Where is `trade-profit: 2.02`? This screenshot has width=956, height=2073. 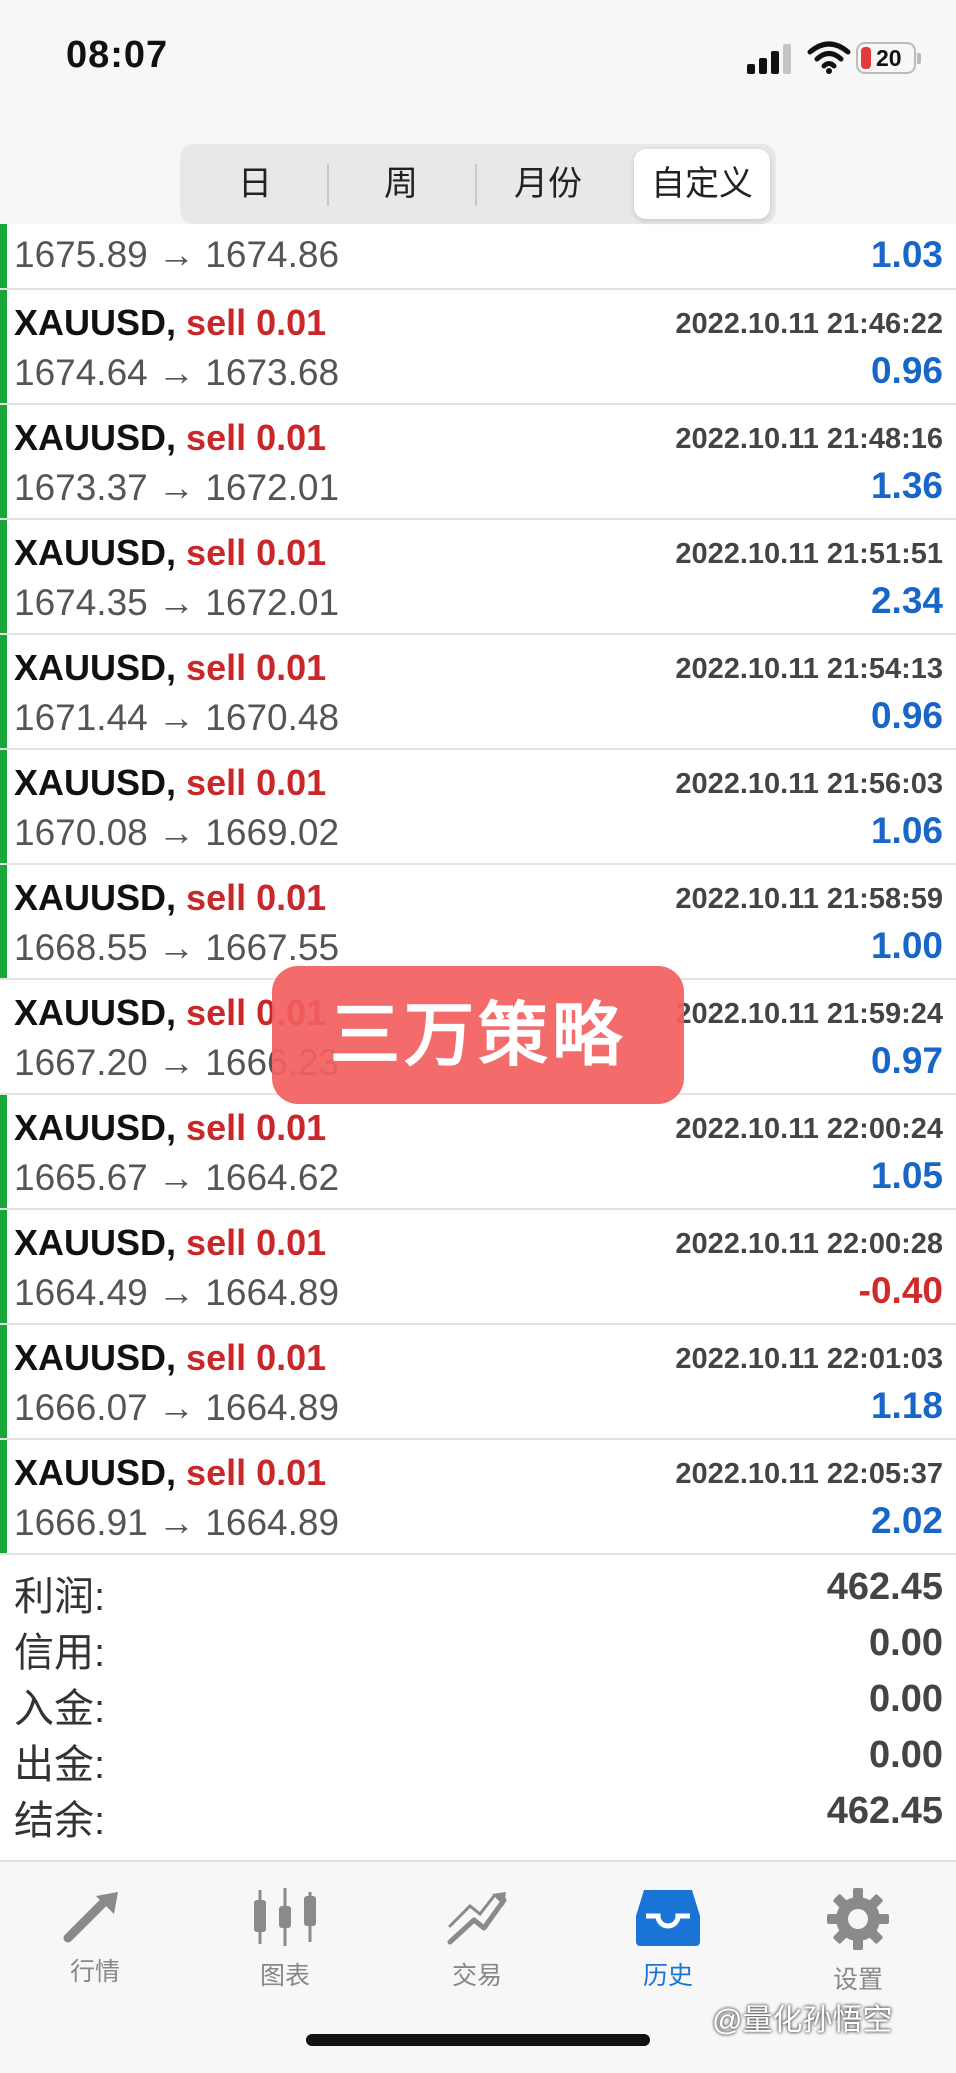 trade-profit: 2.02 is located at coordinates (906, 1520).